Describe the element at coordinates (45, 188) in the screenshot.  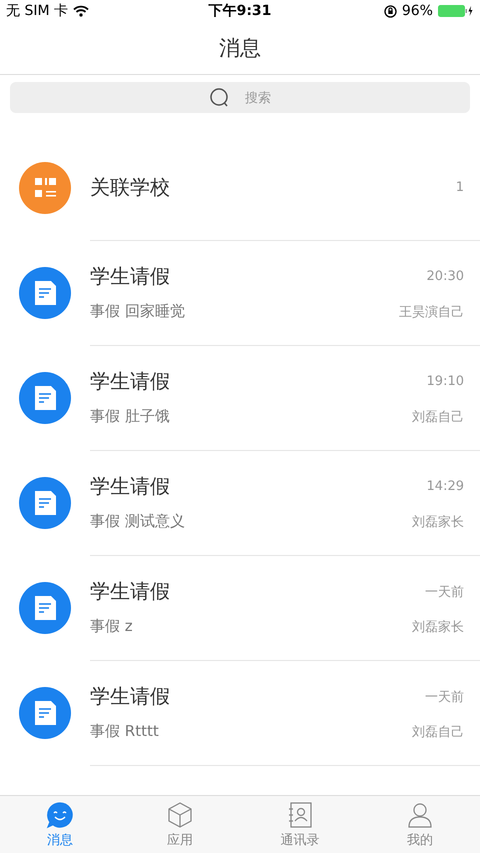
I see `grid-avatar-icon` at that location.